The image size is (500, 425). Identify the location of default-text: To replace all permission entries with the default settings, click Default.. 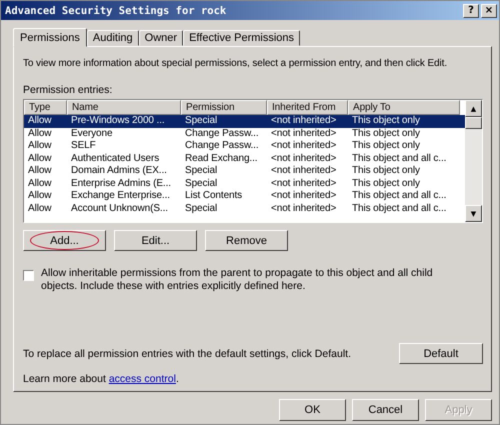
(187, 354).